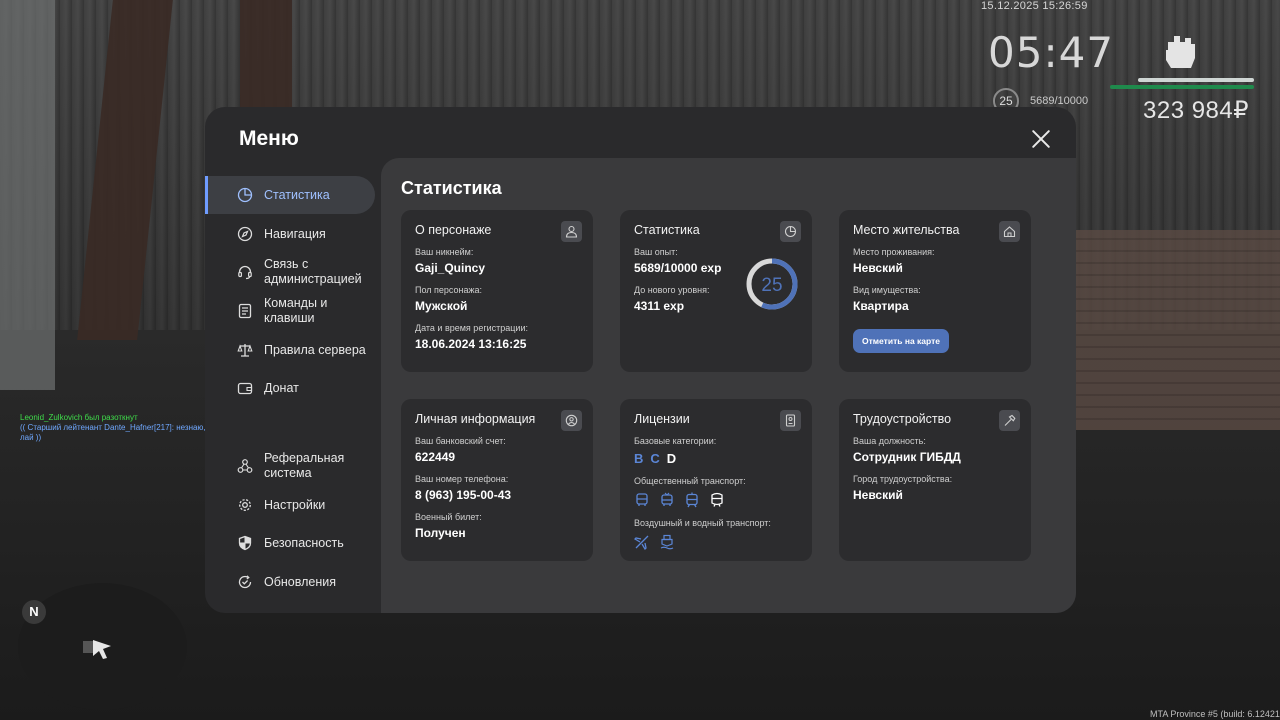 The width and height of the screenshot is (1280, 720). What do you see at coordinates (1041, 139) in the screenshot?
I see `close-button` at bounding box center [1041, 139].